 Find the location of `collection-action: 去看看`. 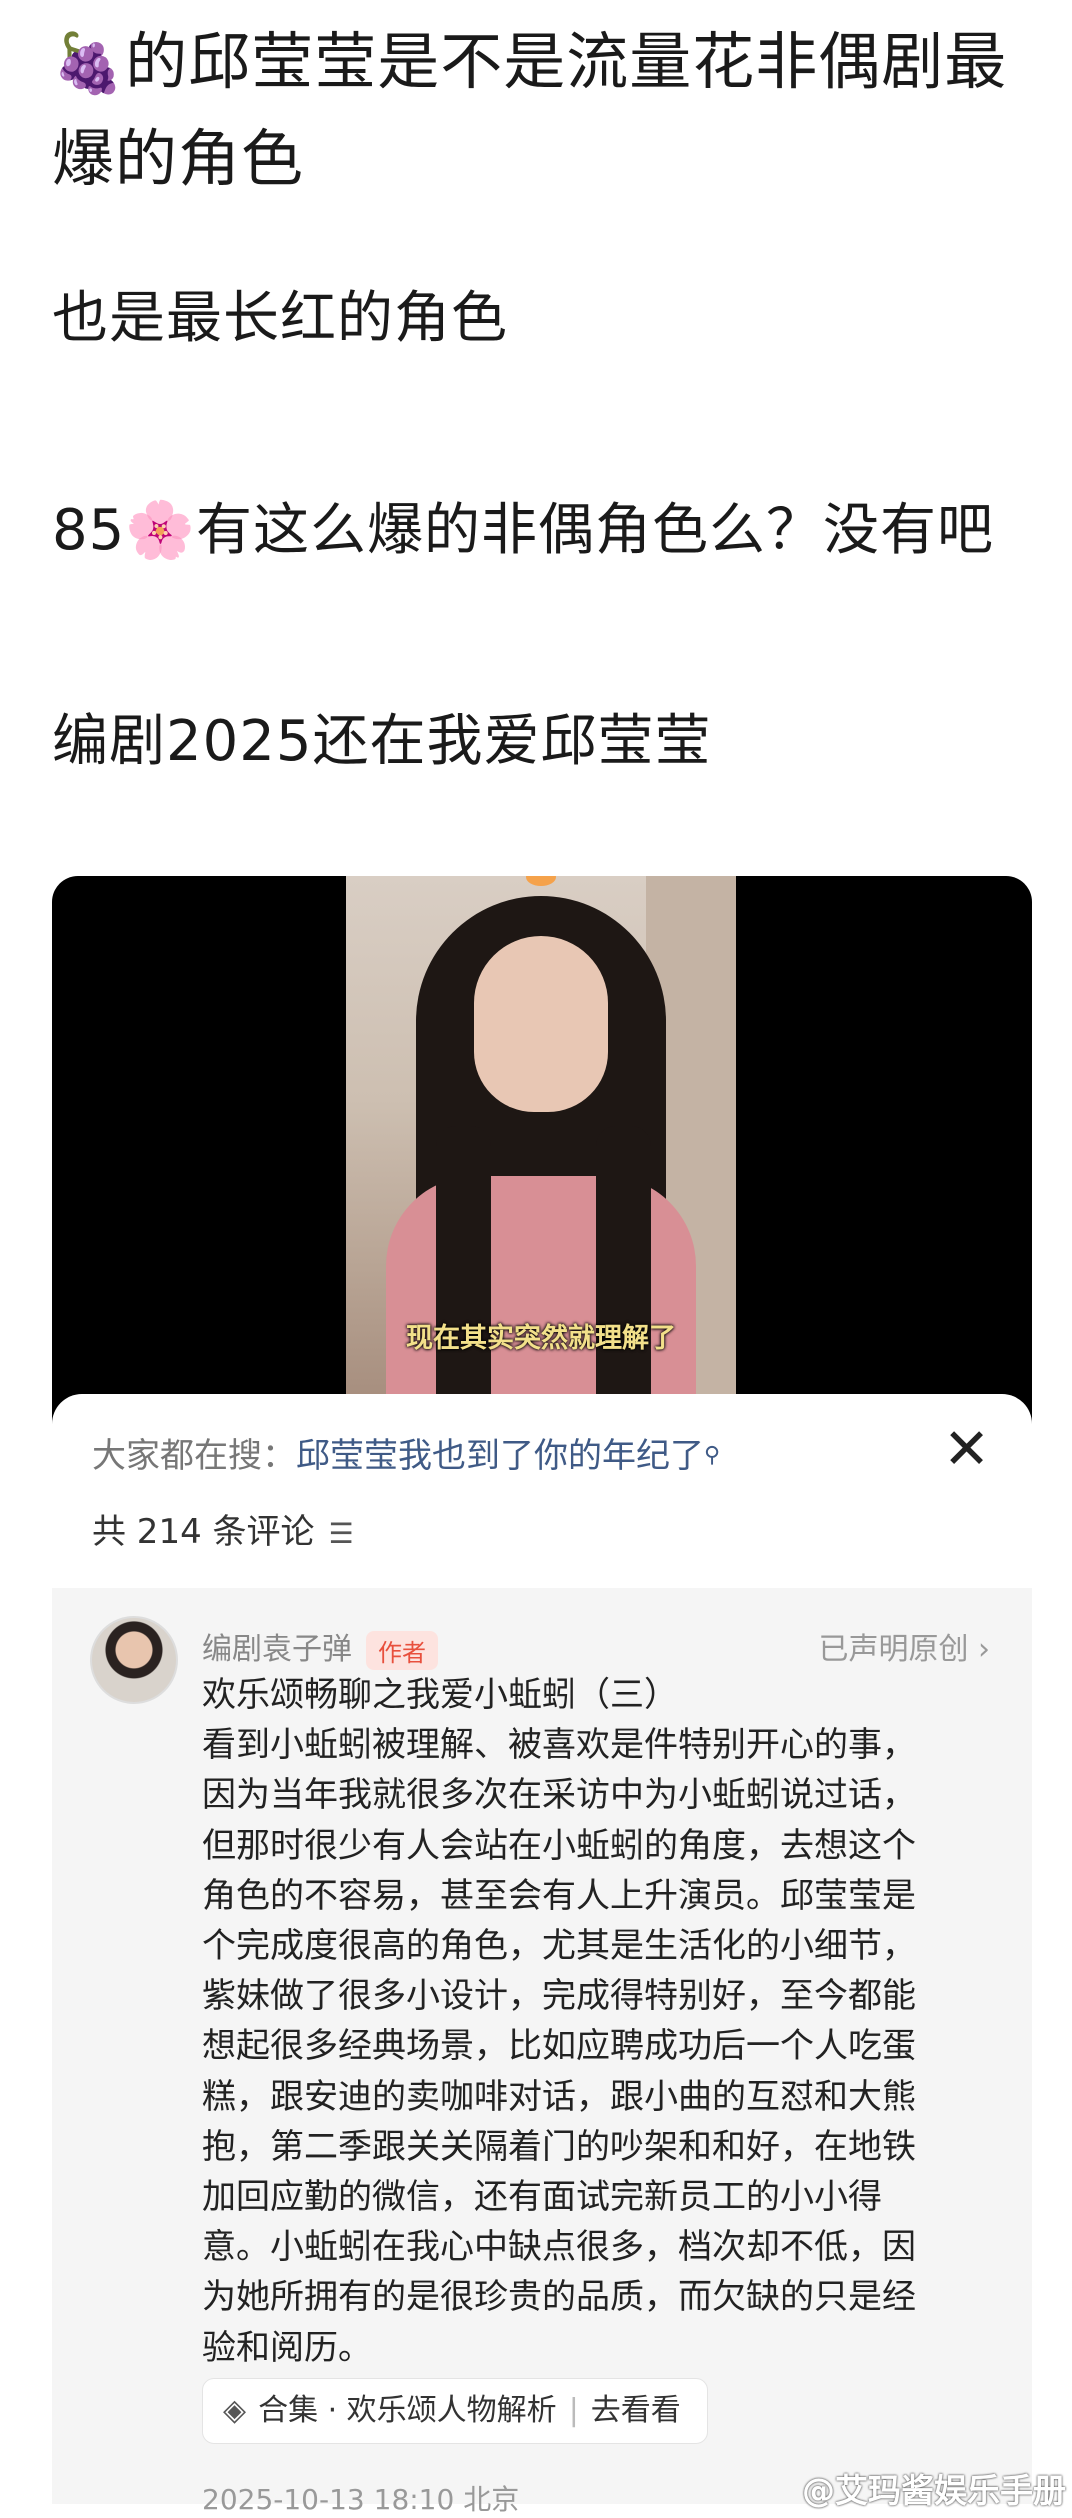

collection-action: 去看看 is located at coordinates (636, 2410).